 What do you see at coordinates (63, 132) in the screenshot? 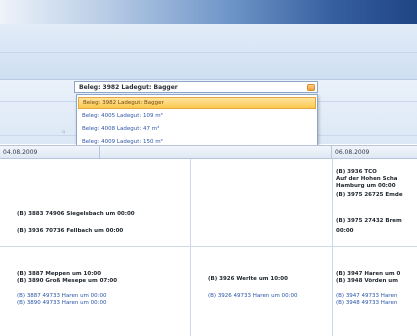
I see `resize-grip-icon: ▫` at bounding box center [63, 132].